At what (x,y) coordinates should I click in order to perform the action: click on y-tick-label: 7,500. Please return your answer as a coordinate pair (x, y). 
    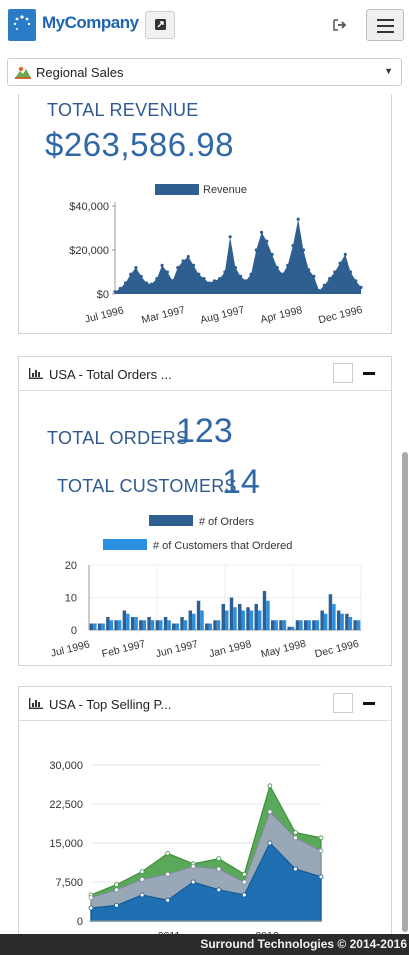
    Looking at the image, I should click on (69, 883).